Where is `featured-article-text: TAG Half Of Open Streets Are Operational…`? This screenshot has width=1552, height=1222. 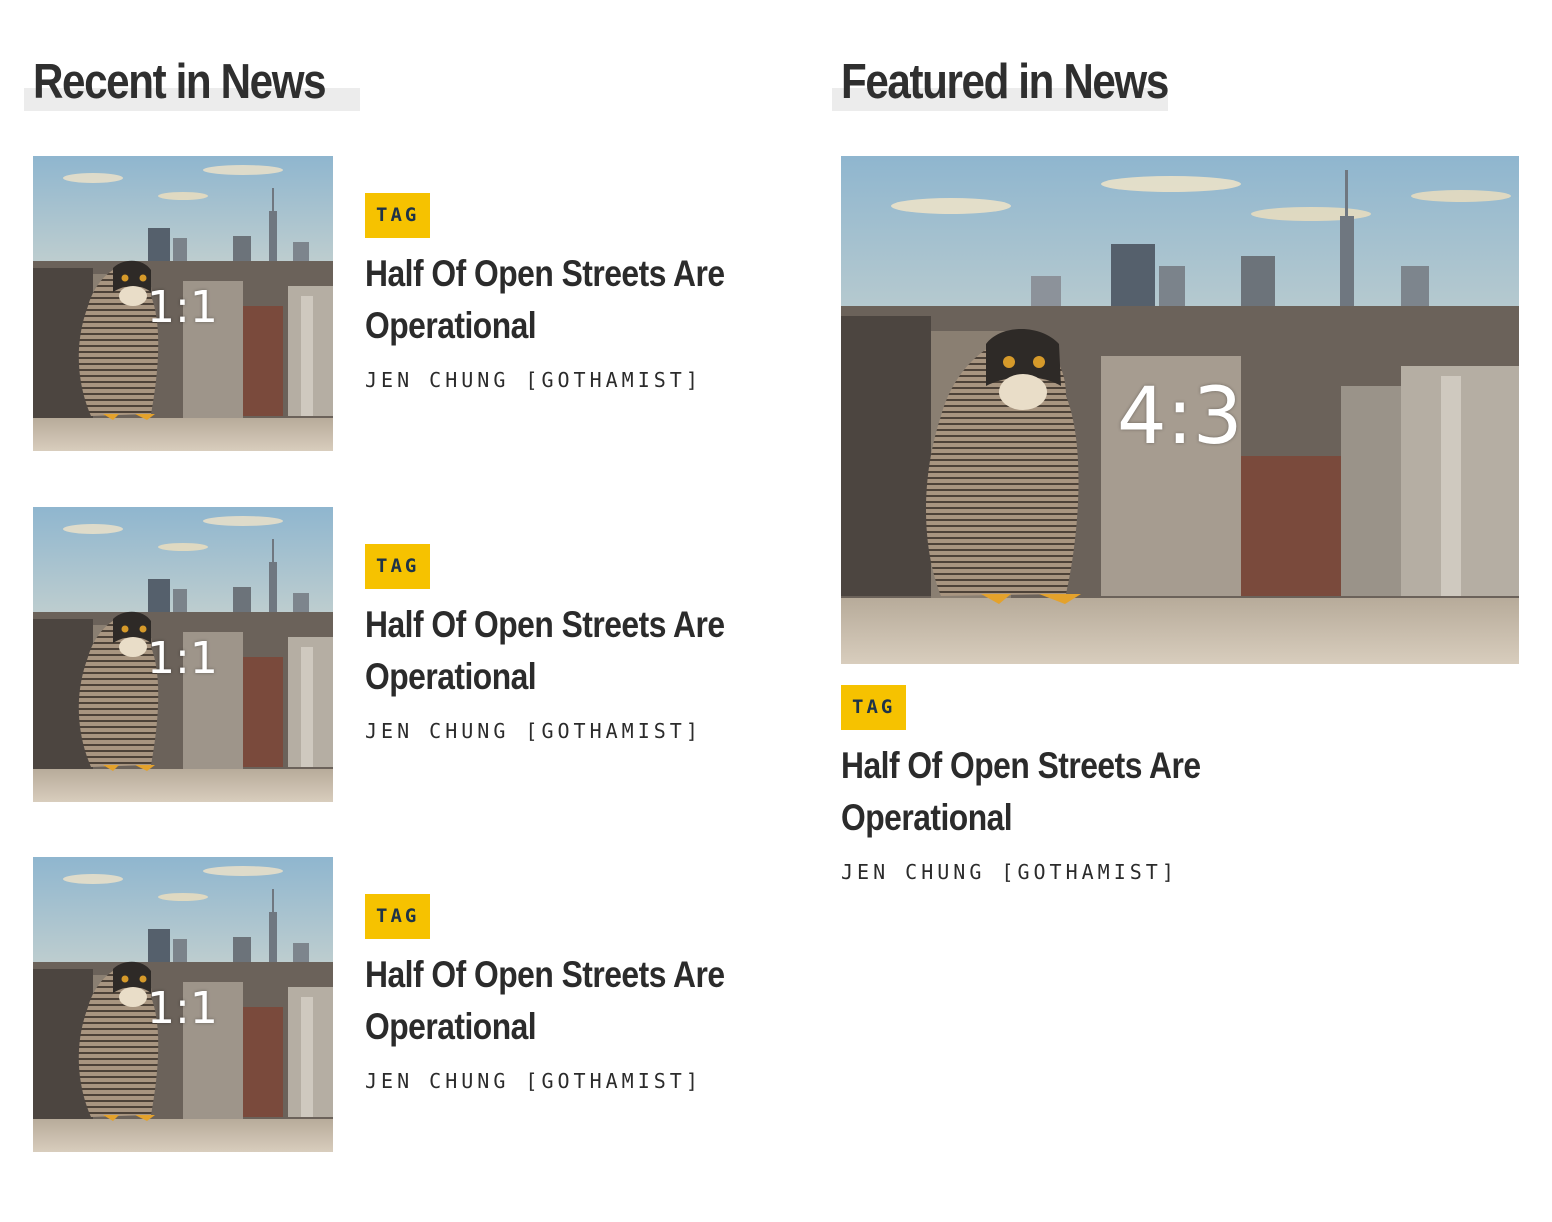 featured-article-text: TAG Half Of Open Streets Are Operational… is located at coordinates (1051, 784).